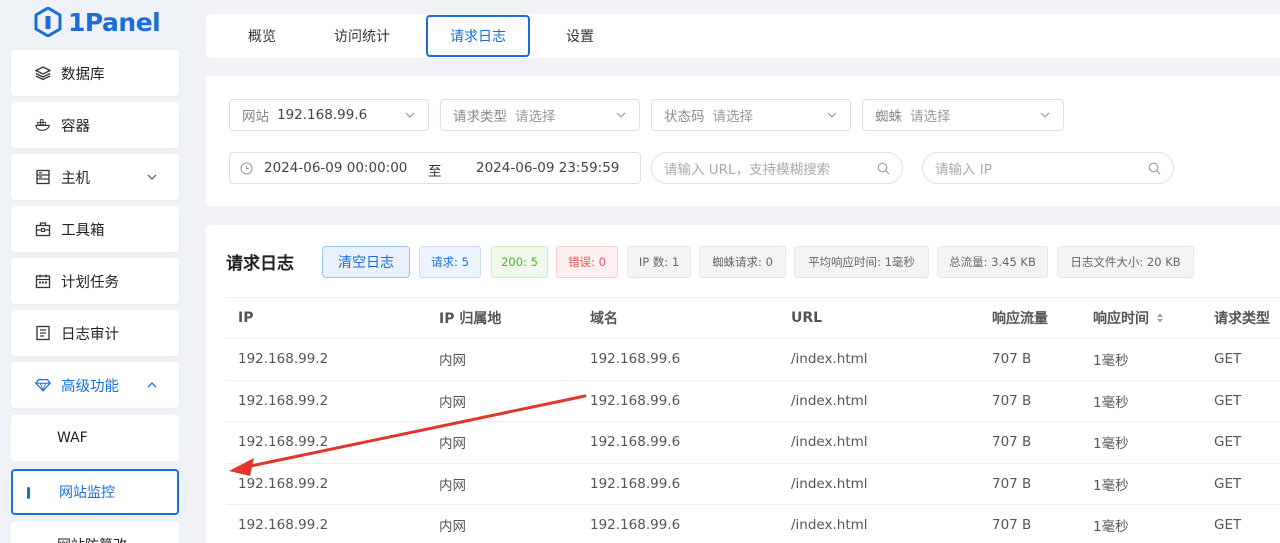 This screenshot has height=543, width=1280. Describe the element at coordinates (587, 262) in the screenshot. I see `stat-badge-errors: 错误: 0` at that location.